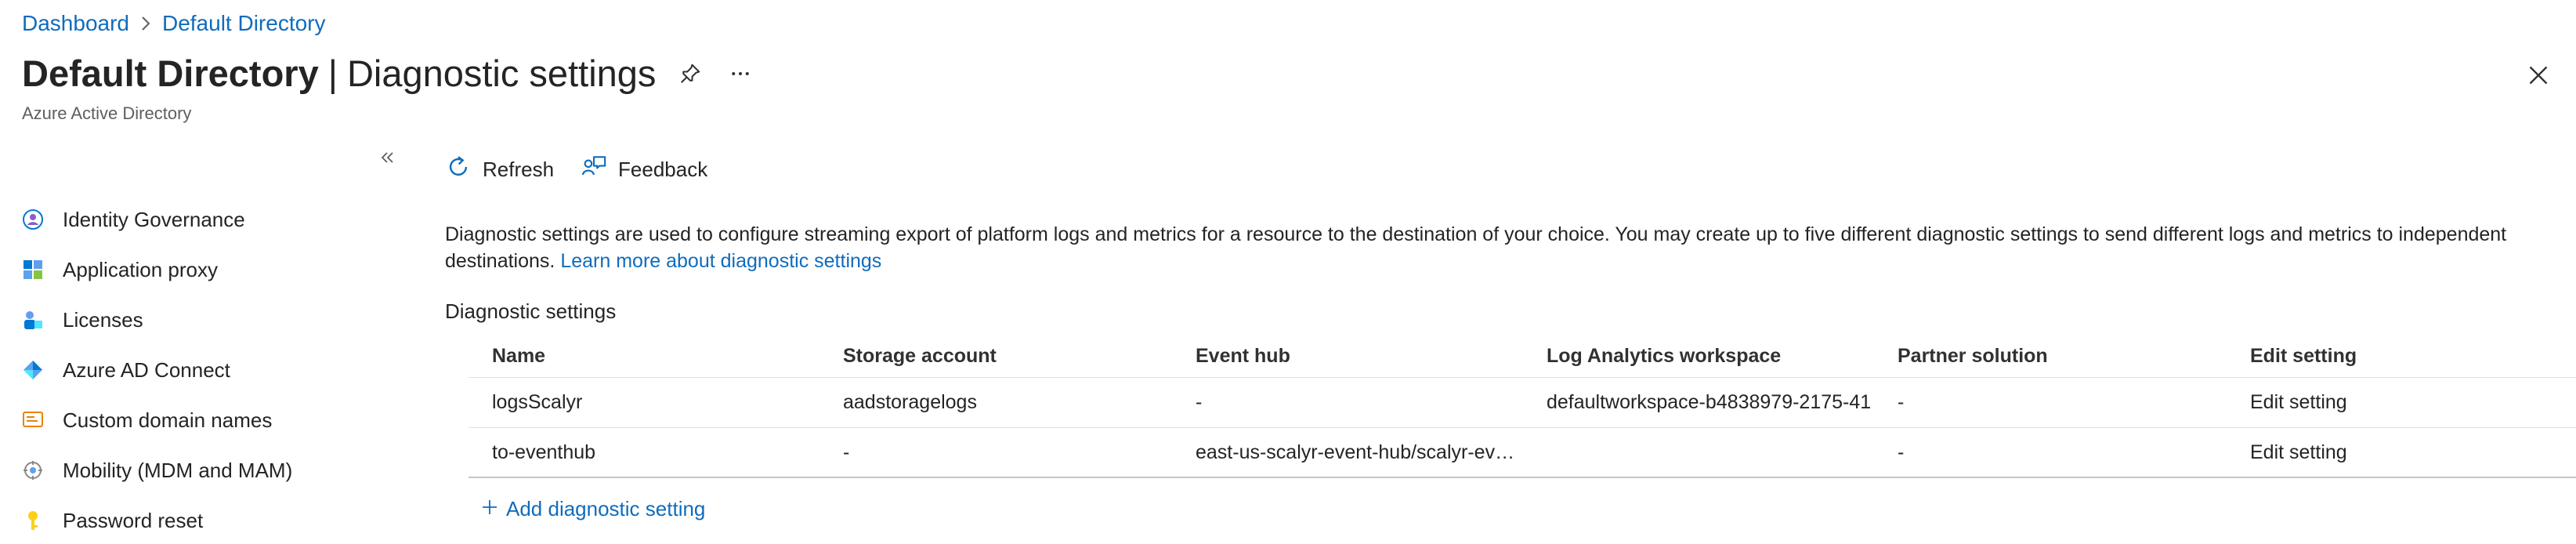 The height and width of the screenshot is (544, 2576). I want to click on key-icon, so click(33, 520).